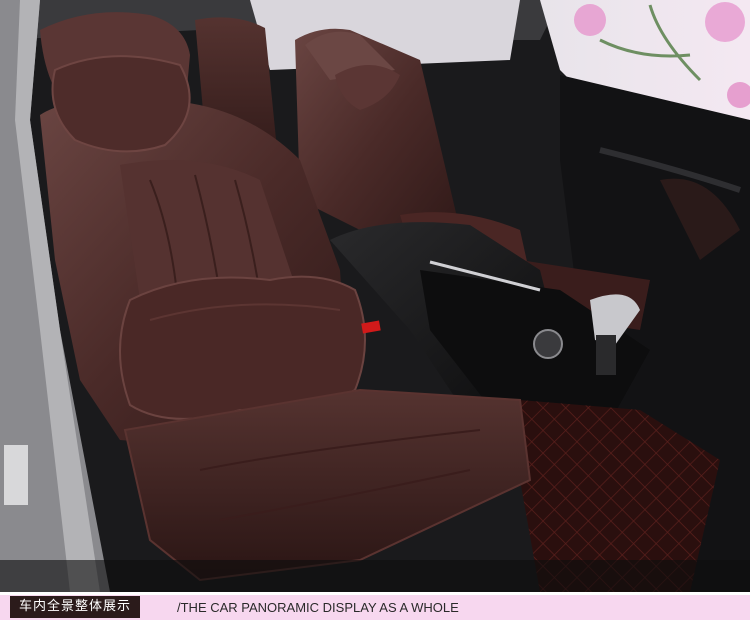  What do you see at coordinates (75, 607) in the screenshot?
I see `caption-chinese: 车内全景整体展示` at bounding box center [75, 607].